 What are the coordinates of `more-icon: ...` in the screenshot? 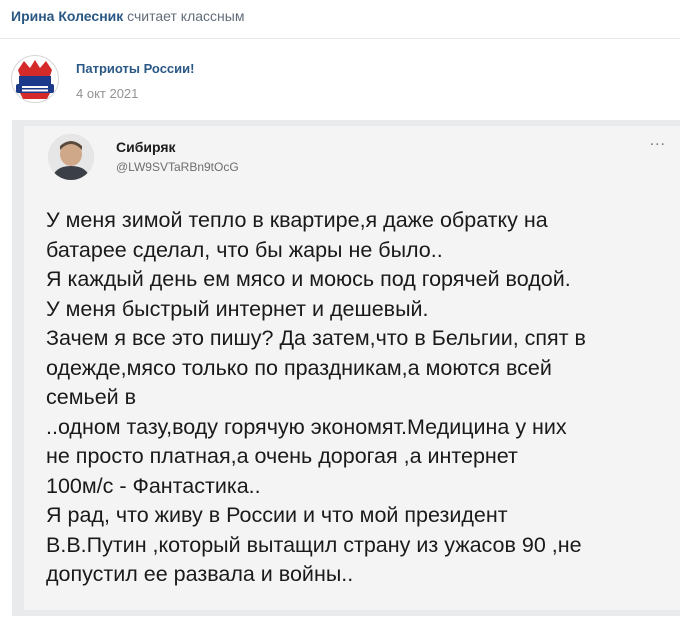 It's located at (657, 140).